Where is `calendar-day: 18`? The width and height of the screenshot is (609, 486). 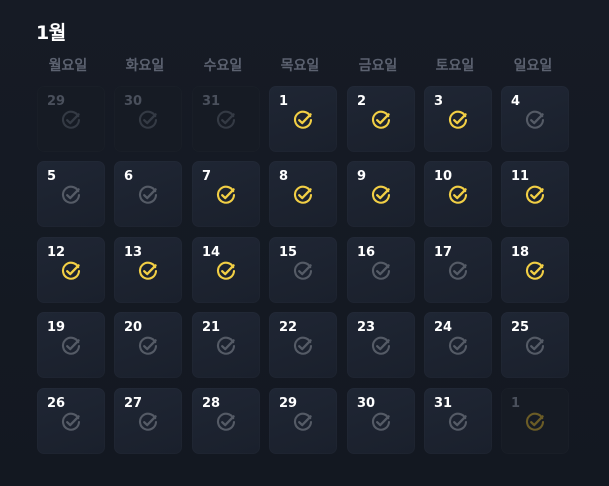 calendar-day: 18 is located at coordinates (535, 270).